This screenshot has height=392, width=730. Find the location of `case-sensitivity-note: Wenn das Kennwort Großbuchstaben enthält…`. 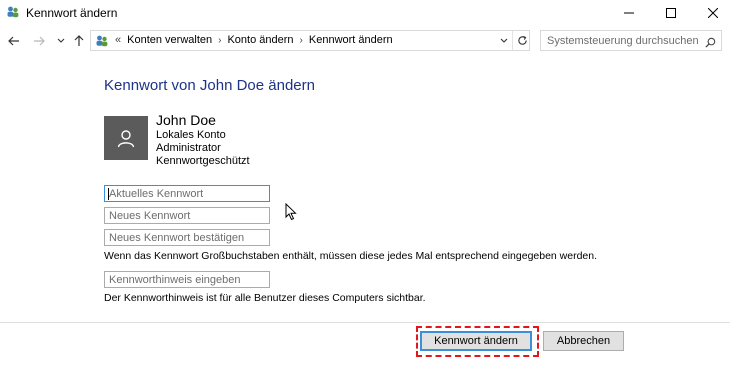

case-sensitivity-note: Wenn das Kennwort Großbuchstaben enthält… is located at coordinates (351, 256).